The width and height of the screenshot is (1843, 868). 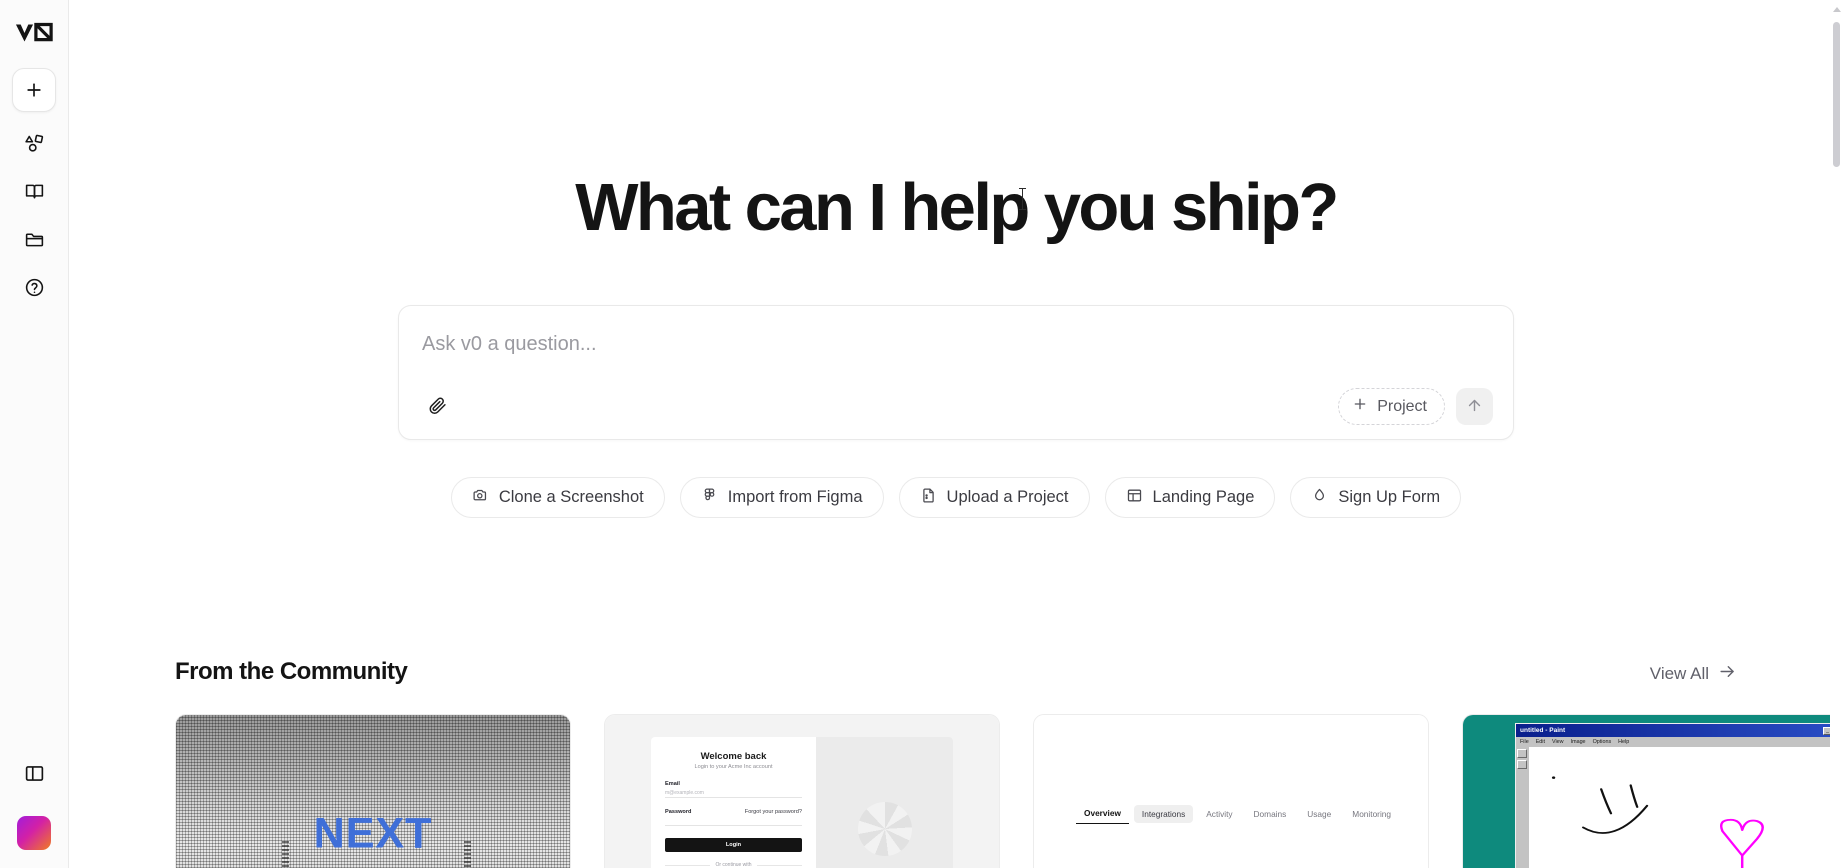 What do you see at coordinates (34, 833) in the screenshot?
I see `user-avatar` at bounding box center [34, 833].